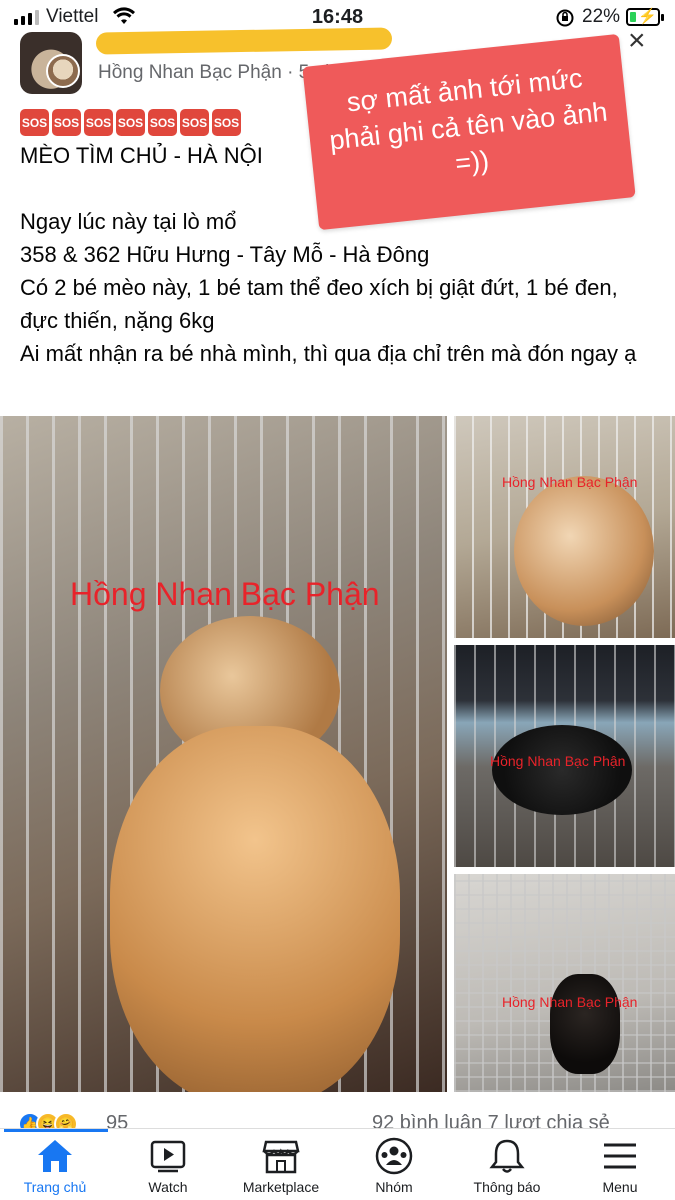 Image resolution: width=675 pixels, height=1200 pixels. I want to click on tab-label: Marketplace, so click(281, 1187).